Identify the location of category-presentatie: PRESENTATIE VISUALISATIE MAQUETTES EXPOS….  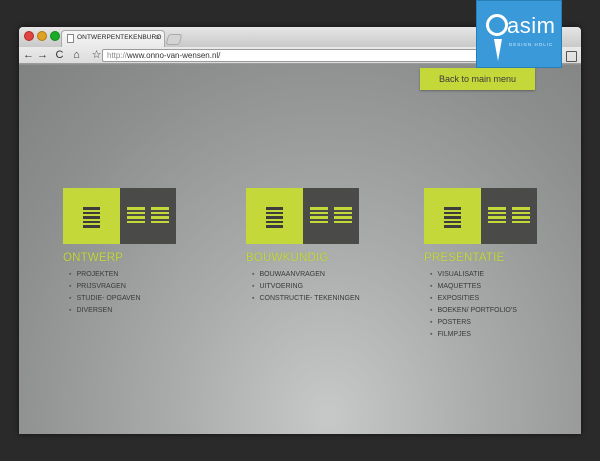
(480, 264).